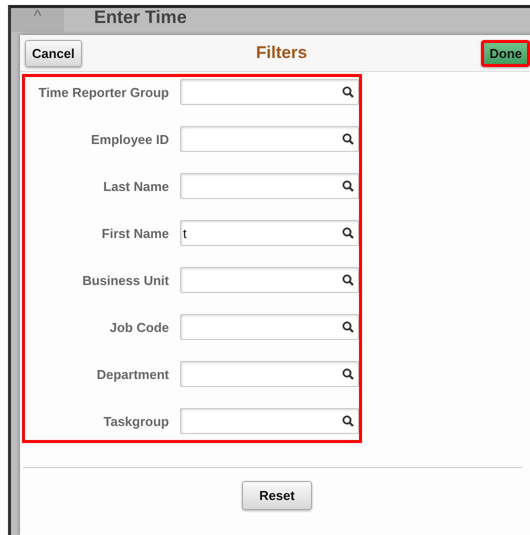 The height and width of the screenshot is (535, 530). Describe the element at coordinates (125, 280) in the screenshot. I see `field-label: Business Unit` at that location.